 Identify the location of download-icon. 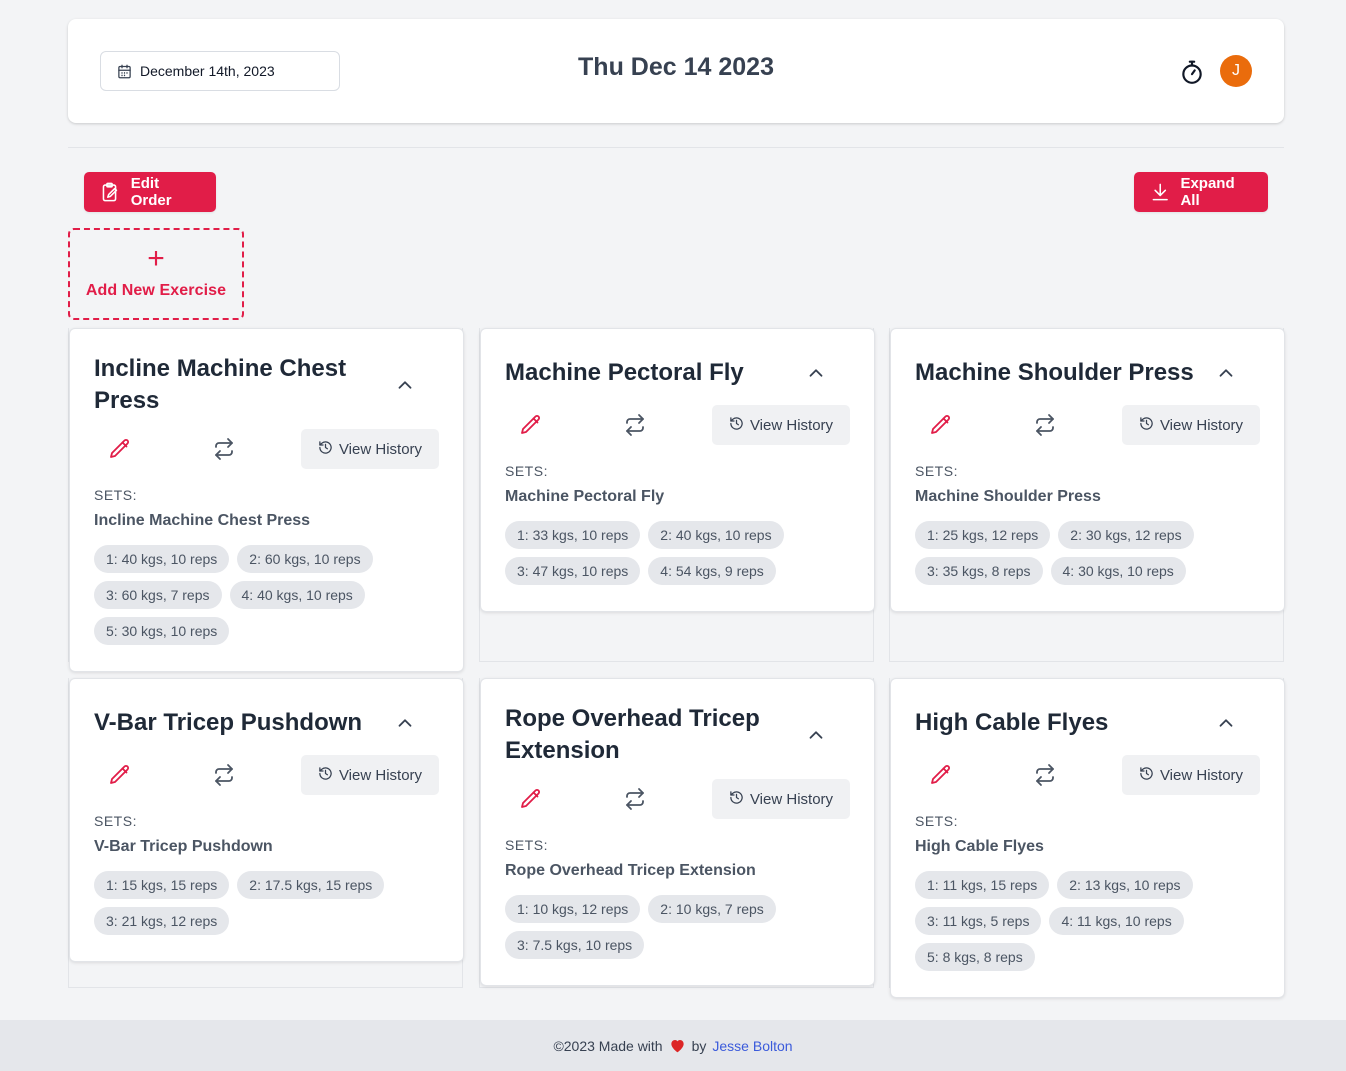
(1160, 192).